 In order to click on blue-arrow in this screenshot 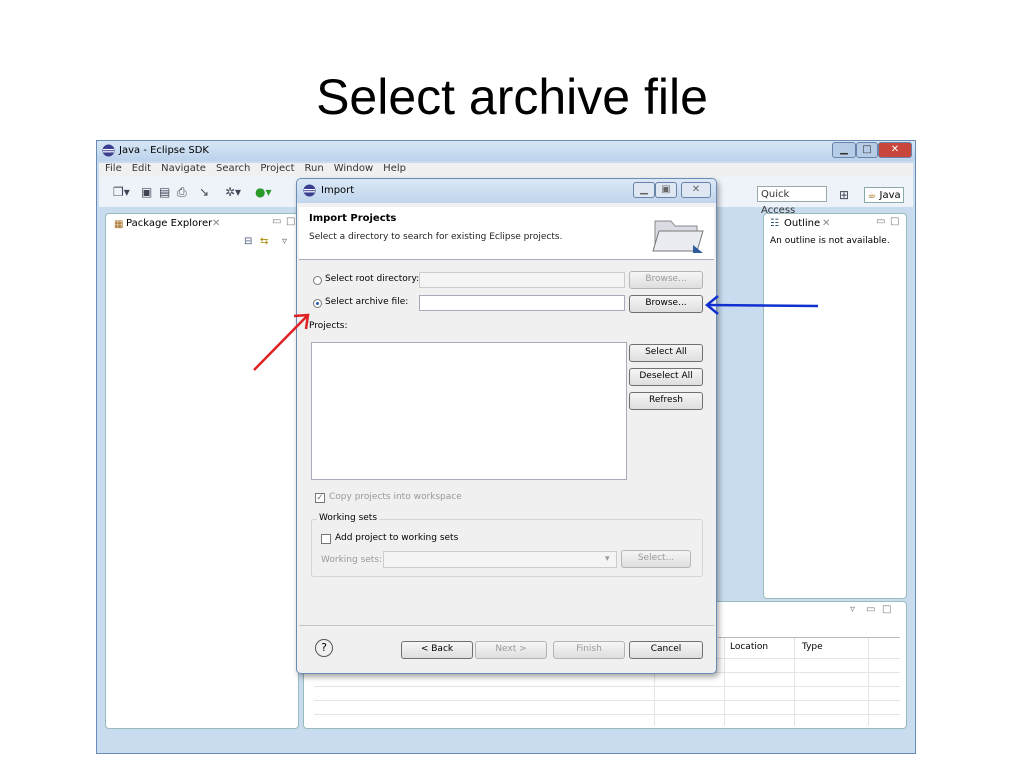, I will do `click(762, 305)`.